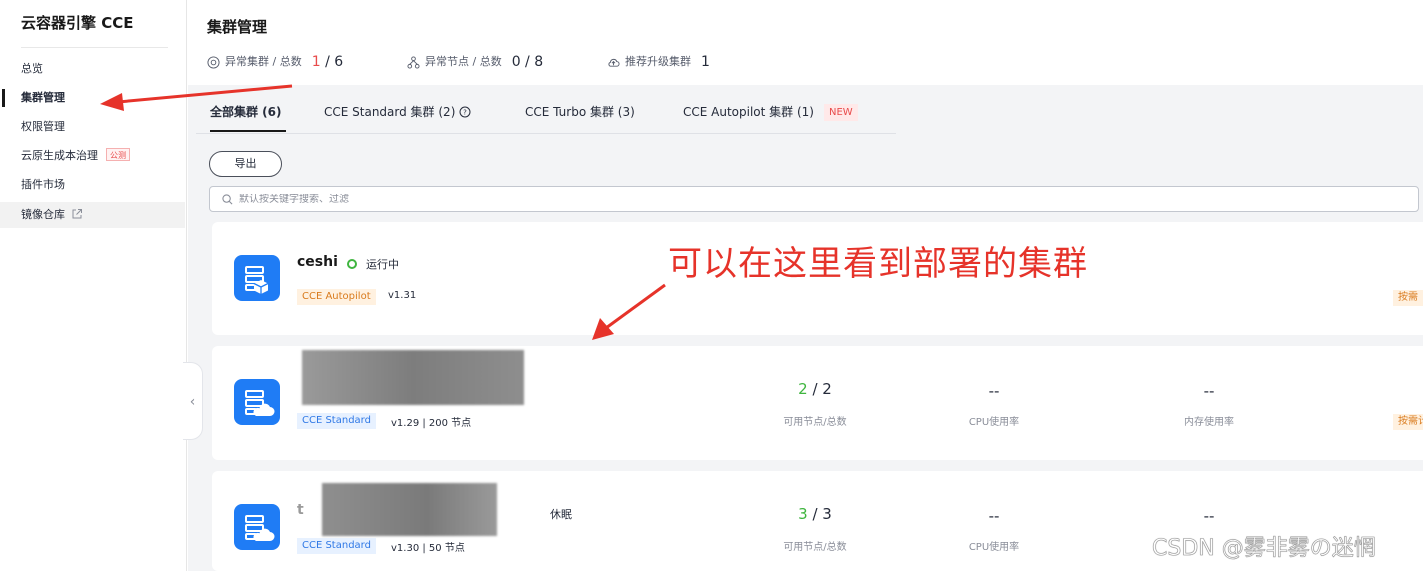  Describe the element at coordinates (815, 514) in the screenshot. I see `nodes-value: 3 / 3` at that location.